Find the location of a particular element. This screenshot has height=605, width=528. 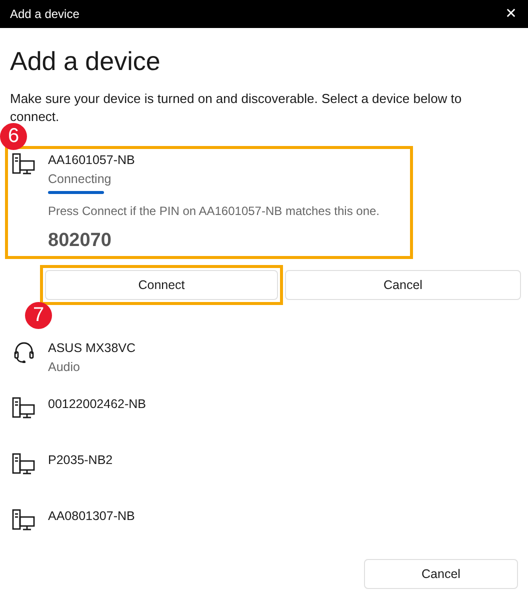

device-name: 00122002462-NB is located at coordinates (97, 404).